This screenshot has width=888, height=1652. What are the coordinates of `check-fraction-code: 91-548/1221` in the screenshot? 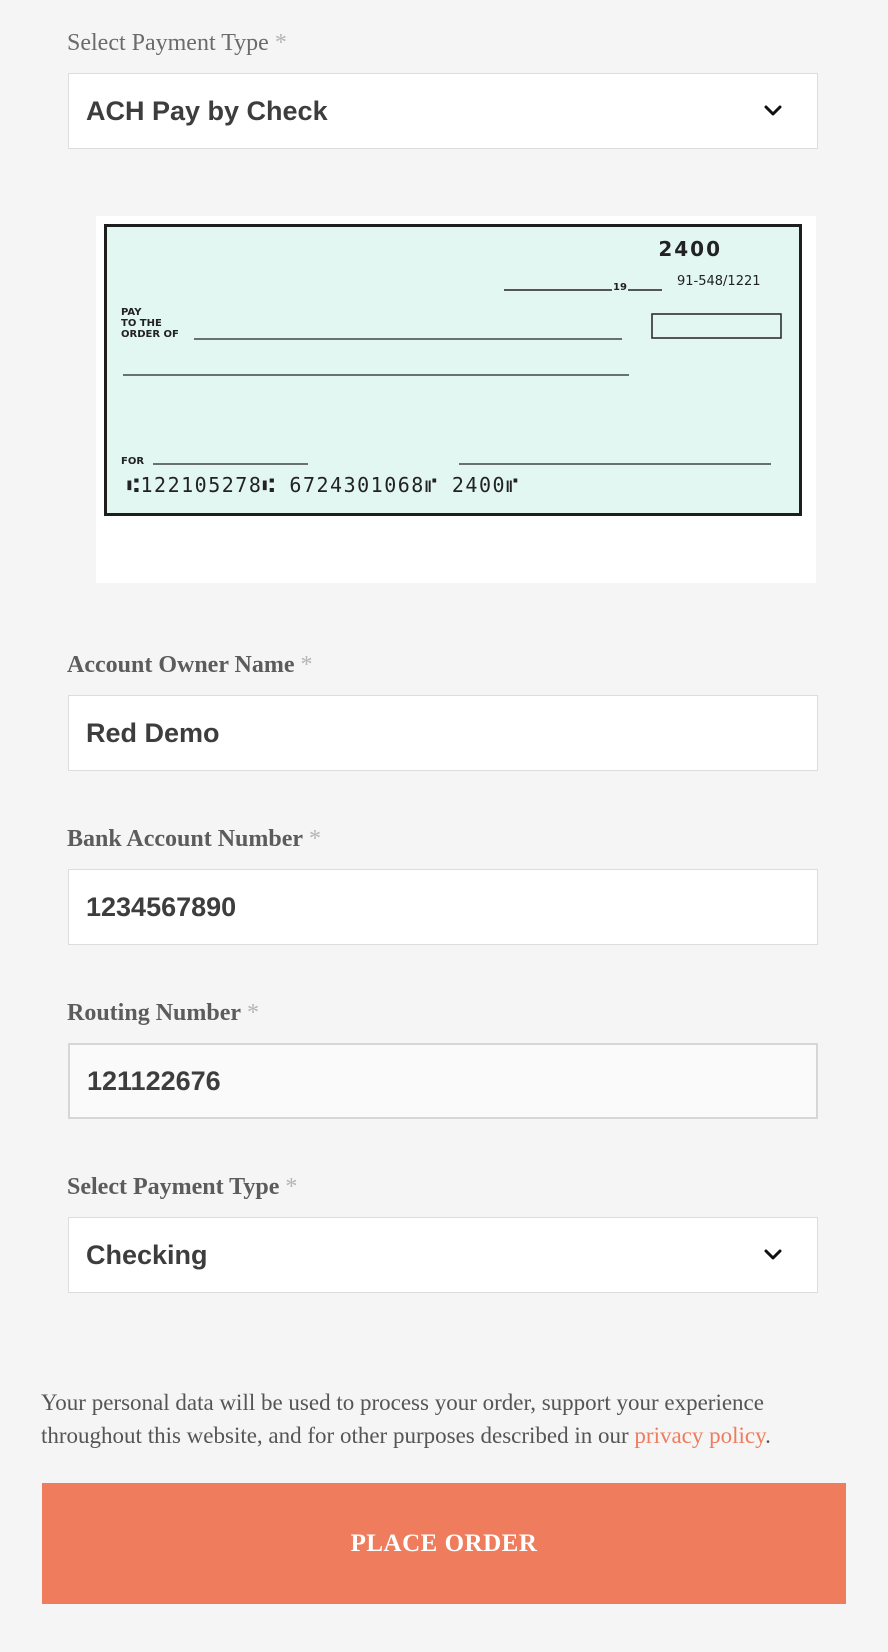 It's located at (719, 281).